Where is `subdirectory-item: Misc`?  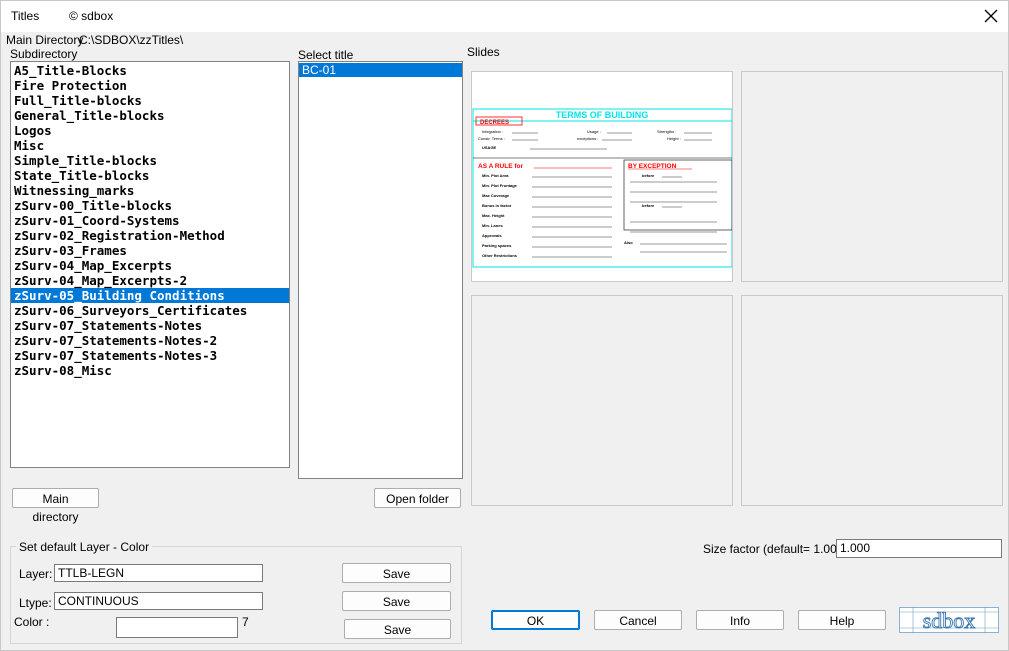 subdirectory-item: Misc is located at coordinates (150, 145).